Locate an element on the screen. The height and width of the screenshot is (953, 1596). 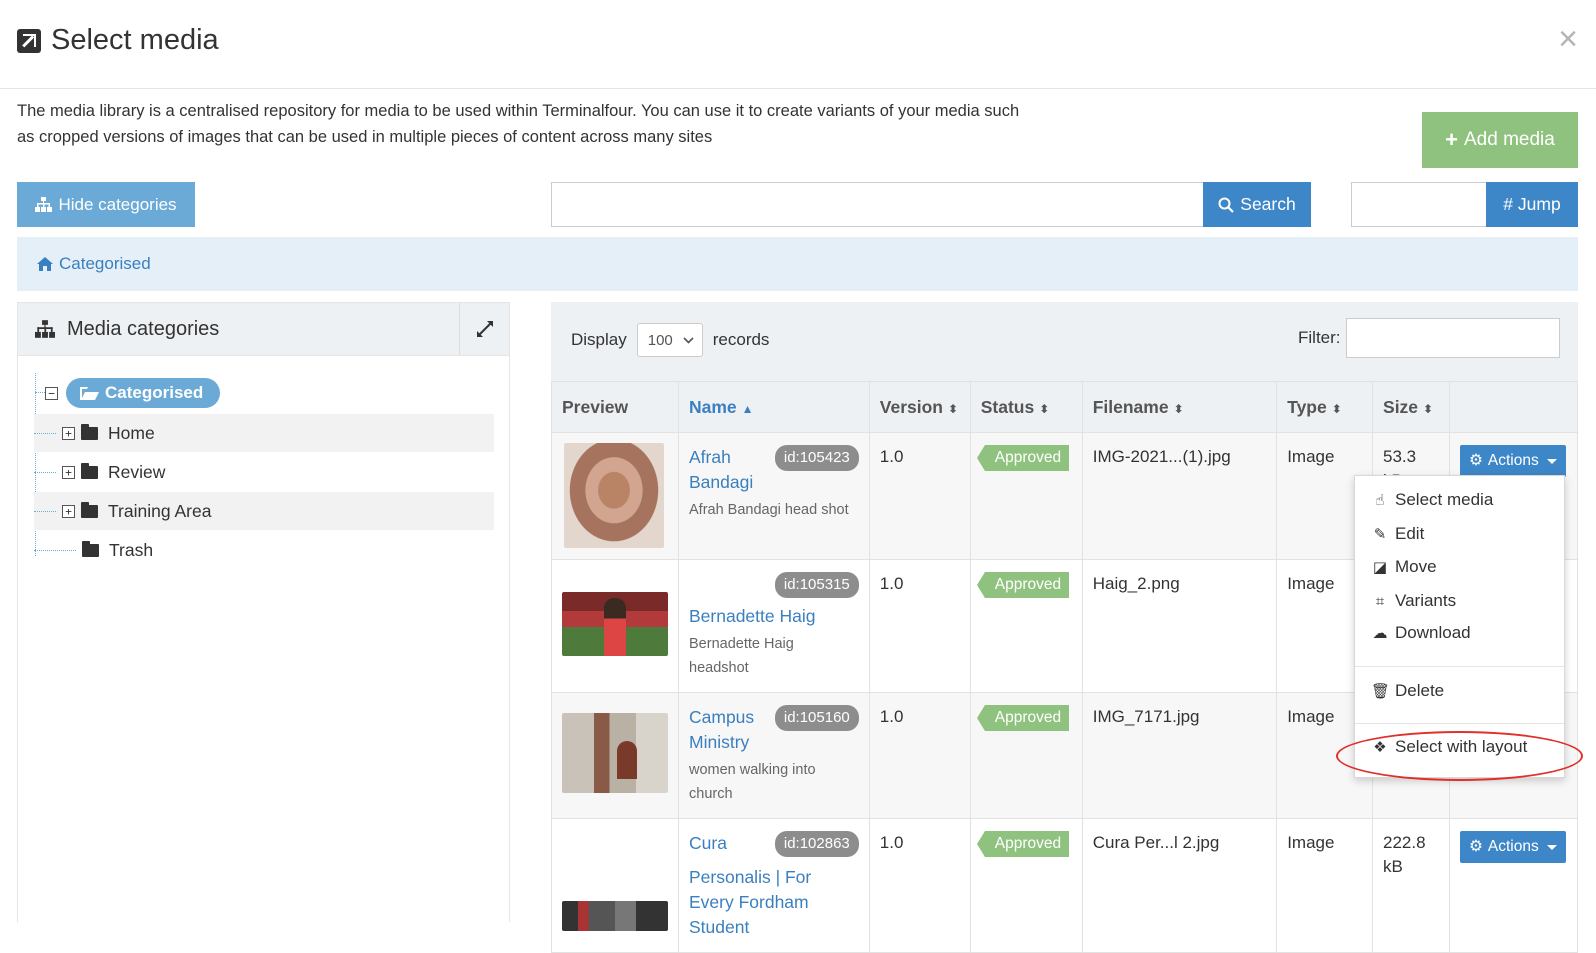
col-filename: Filename ⬍ is located at coordinates (1179, 407).